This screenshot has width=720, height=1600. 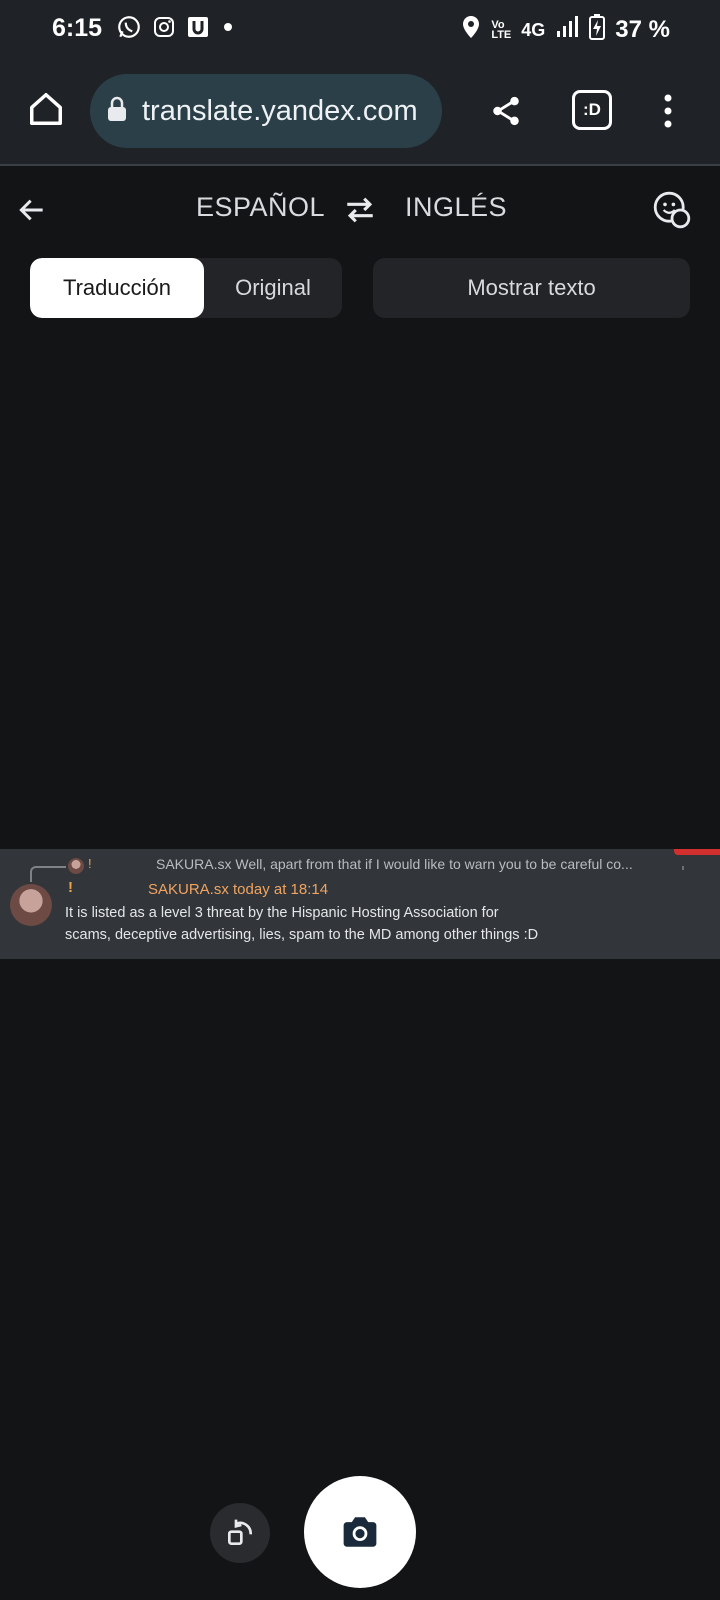 I want to click on rotate-icon, so click(x=240, y=1532).